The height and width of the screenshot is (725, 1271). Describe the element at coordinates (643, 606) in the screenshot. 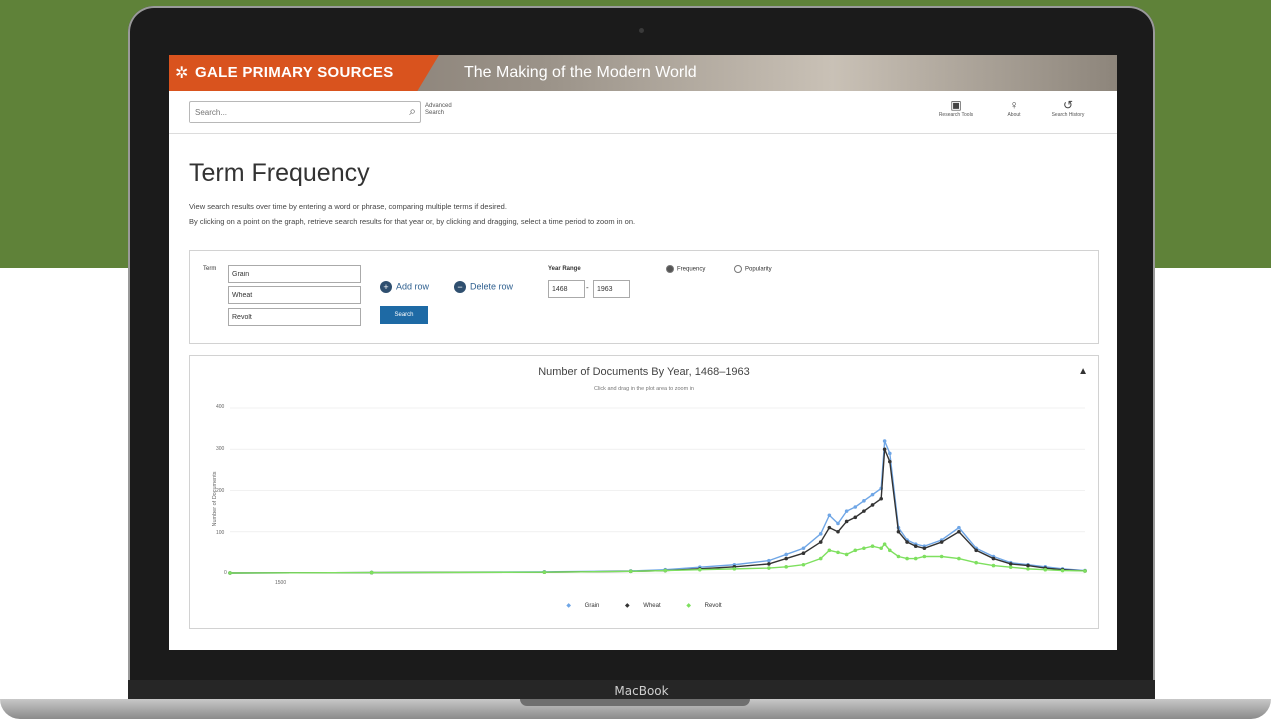

I see `legend-item-wheat: ◆ Wheat` at that location.